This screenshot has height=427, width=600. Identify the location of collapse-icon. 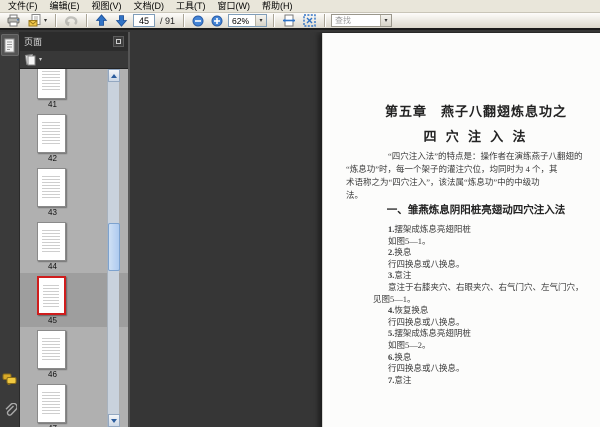
(118, 41).